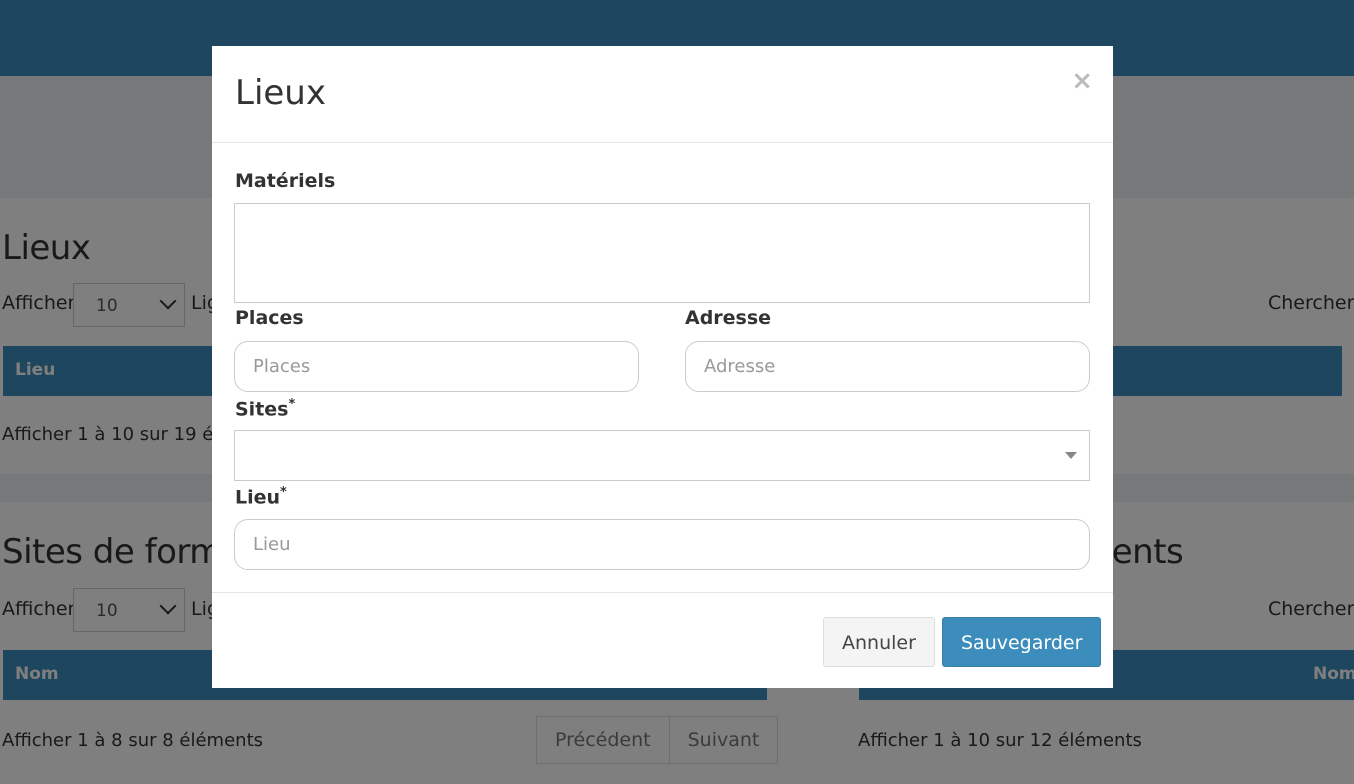 This screenshot has width=1354, height=784. What do you see at coordinates (662, 94) in the screenshot?
I see `modal-header: Lieux ×` at bounding box center [662, 94].